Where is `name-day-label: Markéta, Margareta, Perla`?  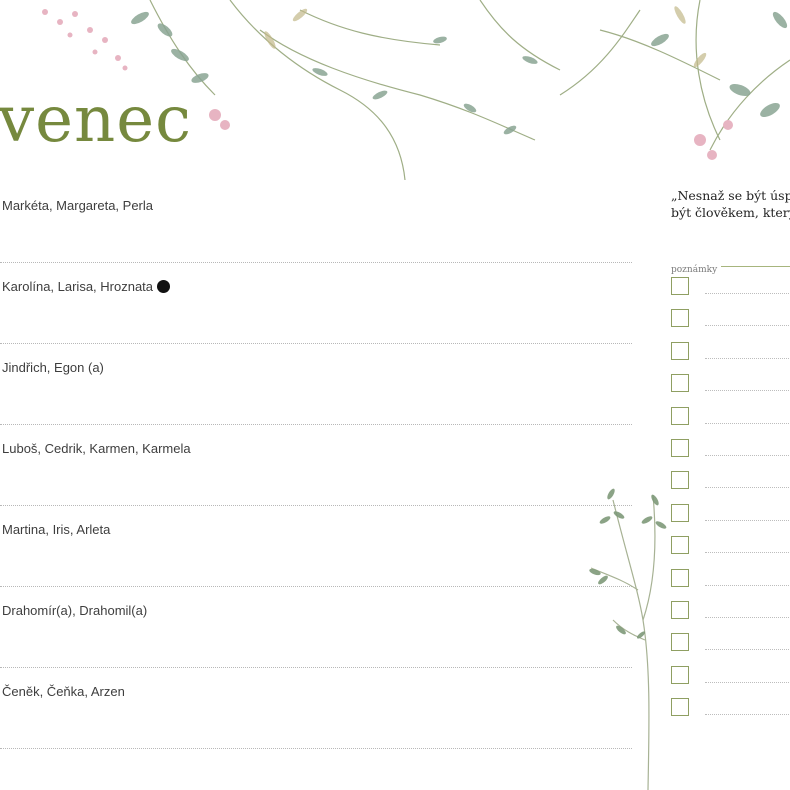 name-day-label: Markéta, Margareta, Perla is located at coordinates (78, 205).